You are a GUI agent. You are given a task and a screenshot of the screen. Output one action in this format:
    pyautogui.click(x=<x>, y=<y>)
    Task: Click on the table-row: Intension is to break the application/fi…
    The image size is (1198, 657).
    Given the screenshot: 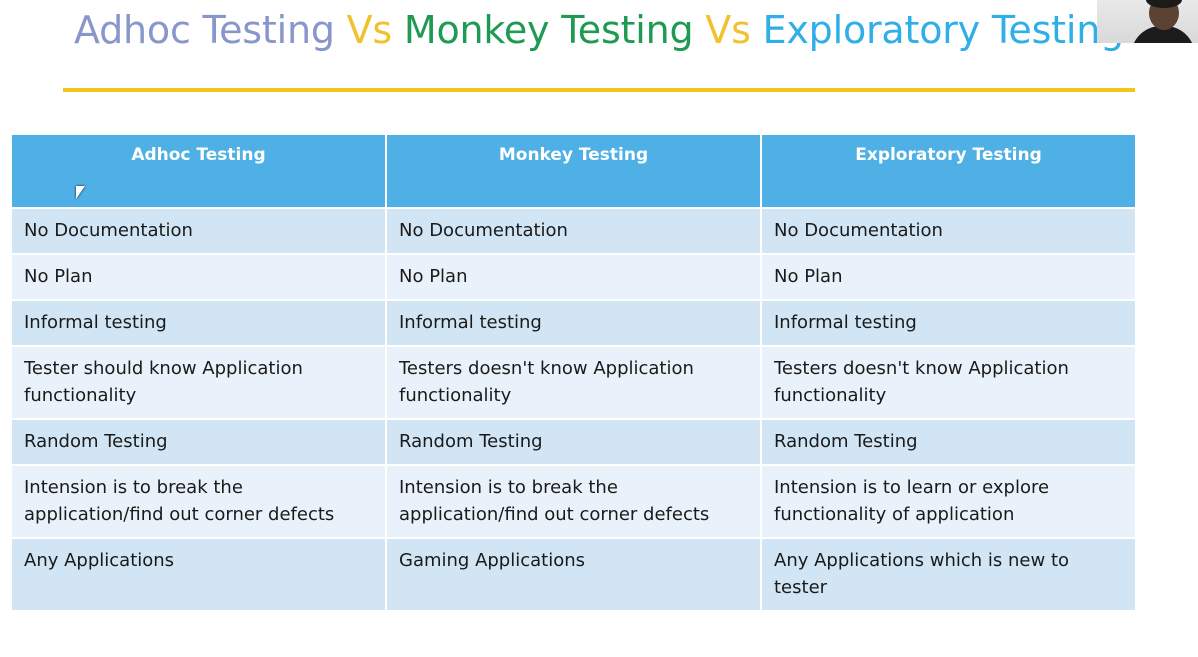 What is the action you would take?
    pyautogui.click(x=573, y=501)
    